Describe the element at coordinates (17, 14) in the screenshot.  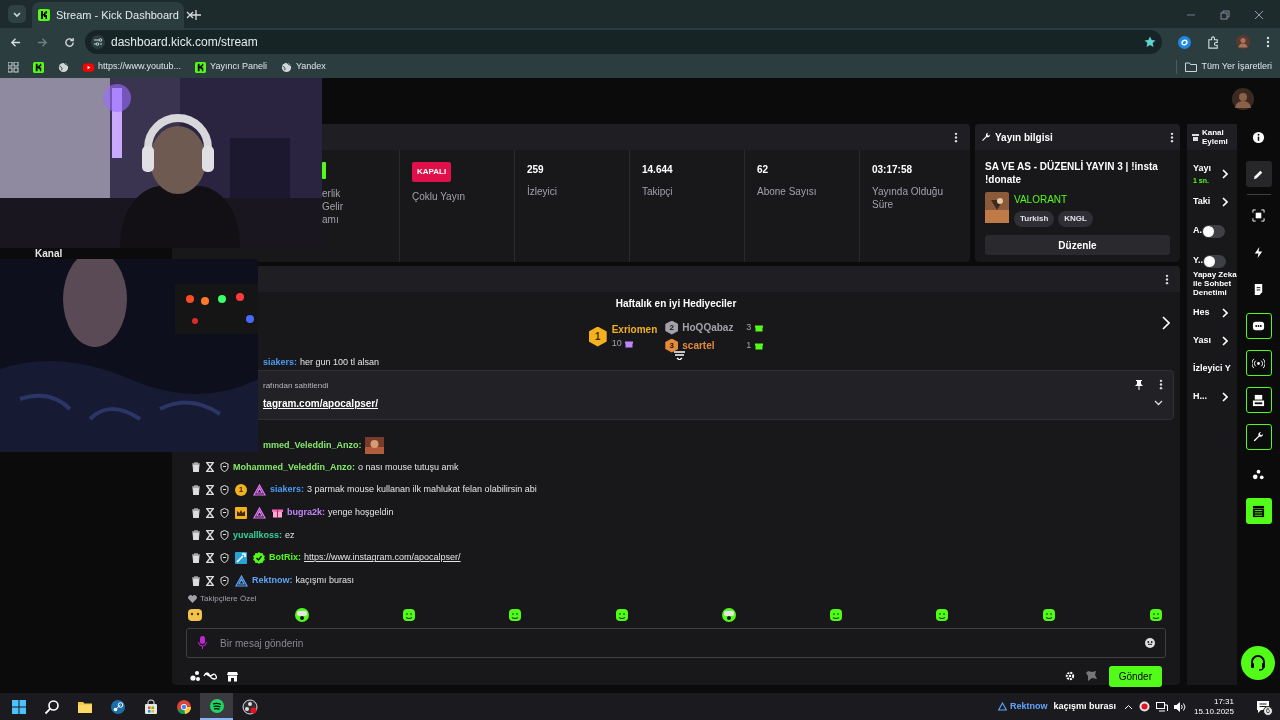
I see `tab-list-icon` at that location.